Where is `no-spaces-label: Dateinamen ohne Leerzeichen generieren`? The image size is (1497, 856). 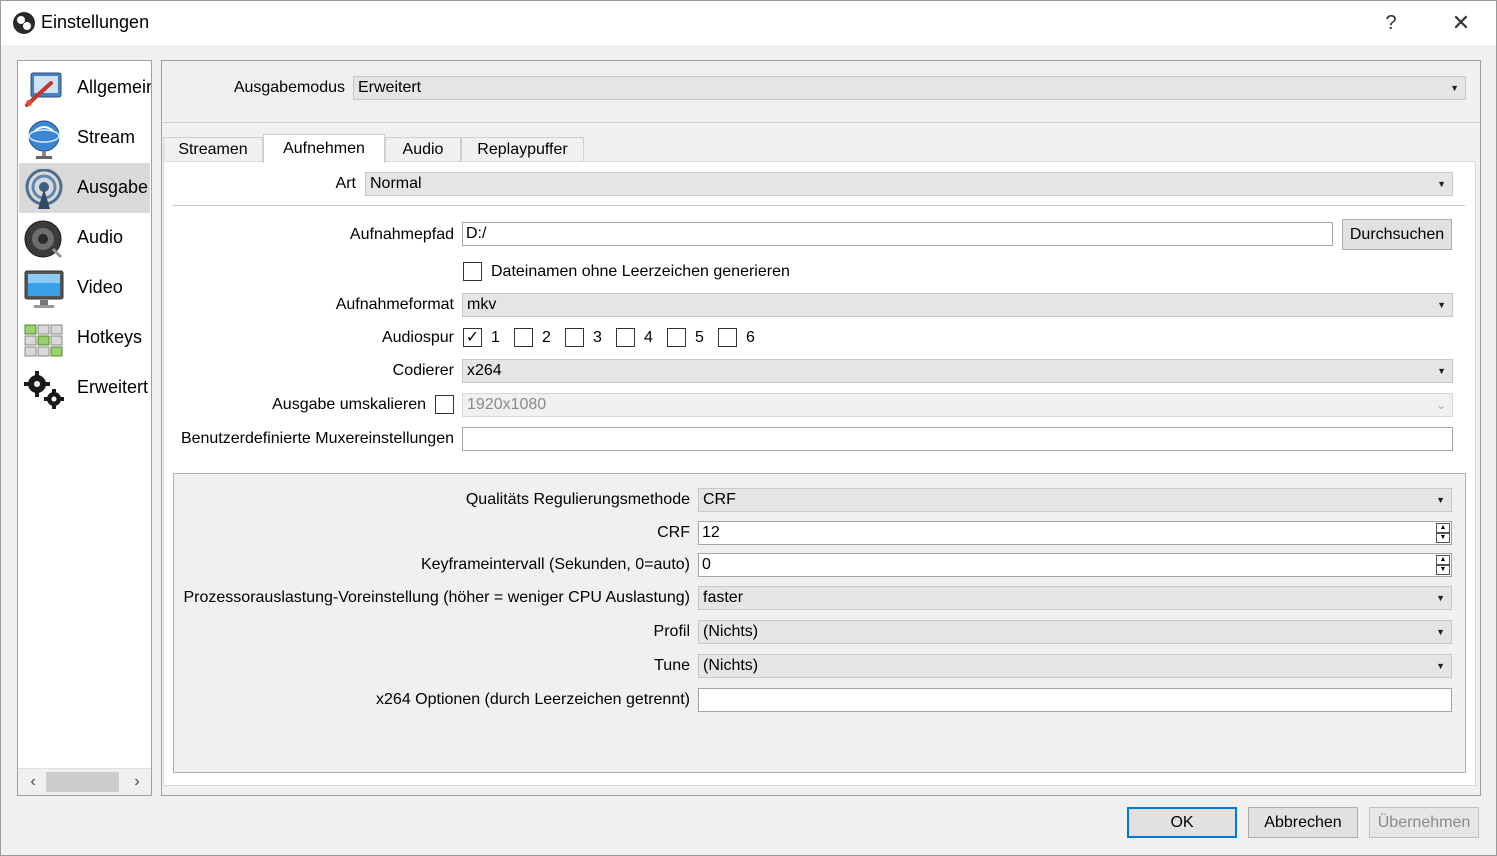
no-spaces-label: Dateinamen ohne Leerzeichen generieren is located at coordinates (640, 271).